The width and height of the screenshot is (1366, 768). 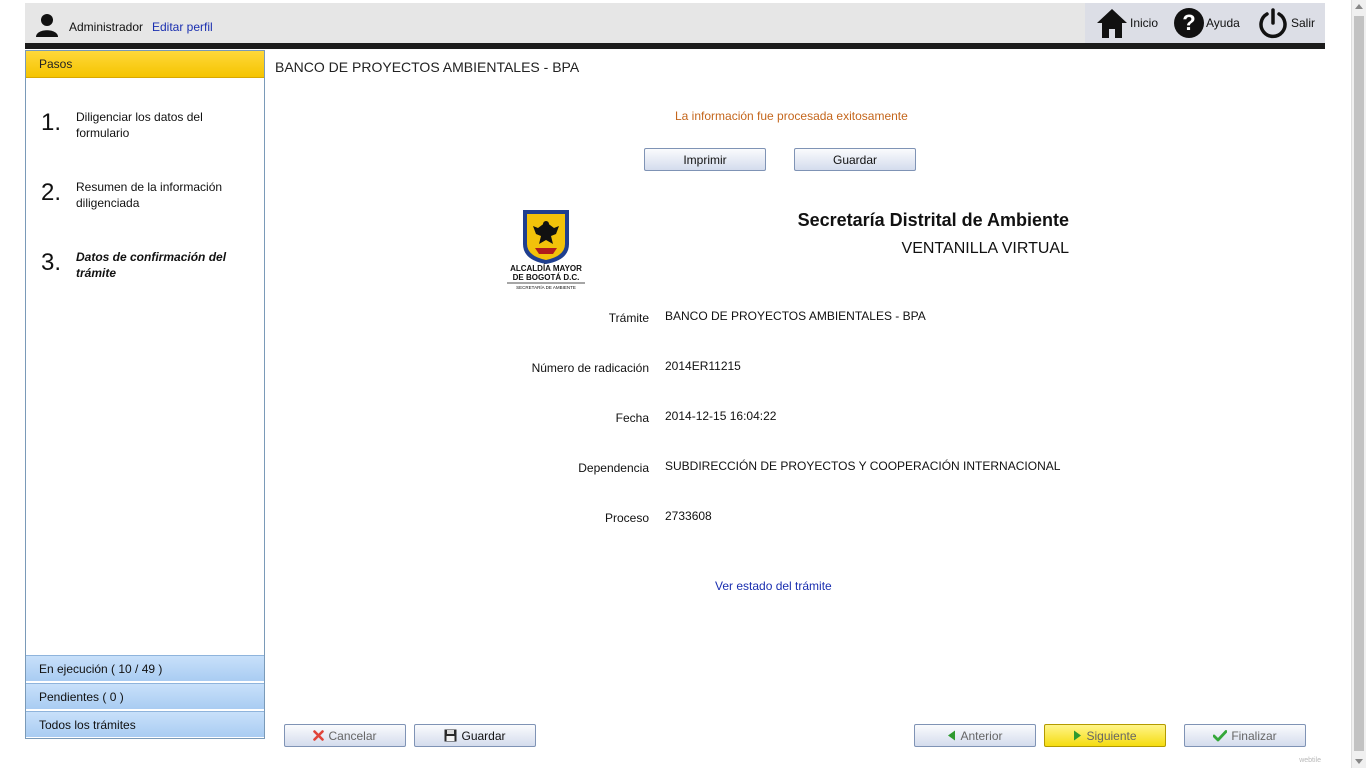 I want to click on print-button-label: Imprimir, so click(x=705, y=159).